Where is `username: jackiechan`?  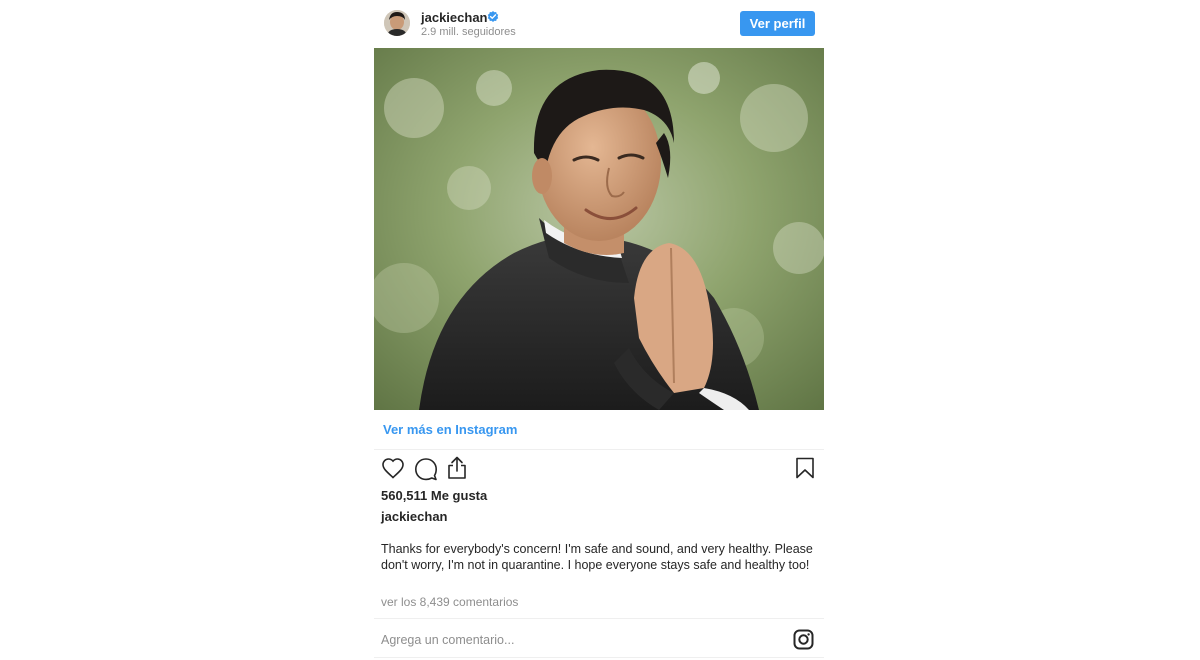
username: jackiechan is located at coordinates (454, 17).